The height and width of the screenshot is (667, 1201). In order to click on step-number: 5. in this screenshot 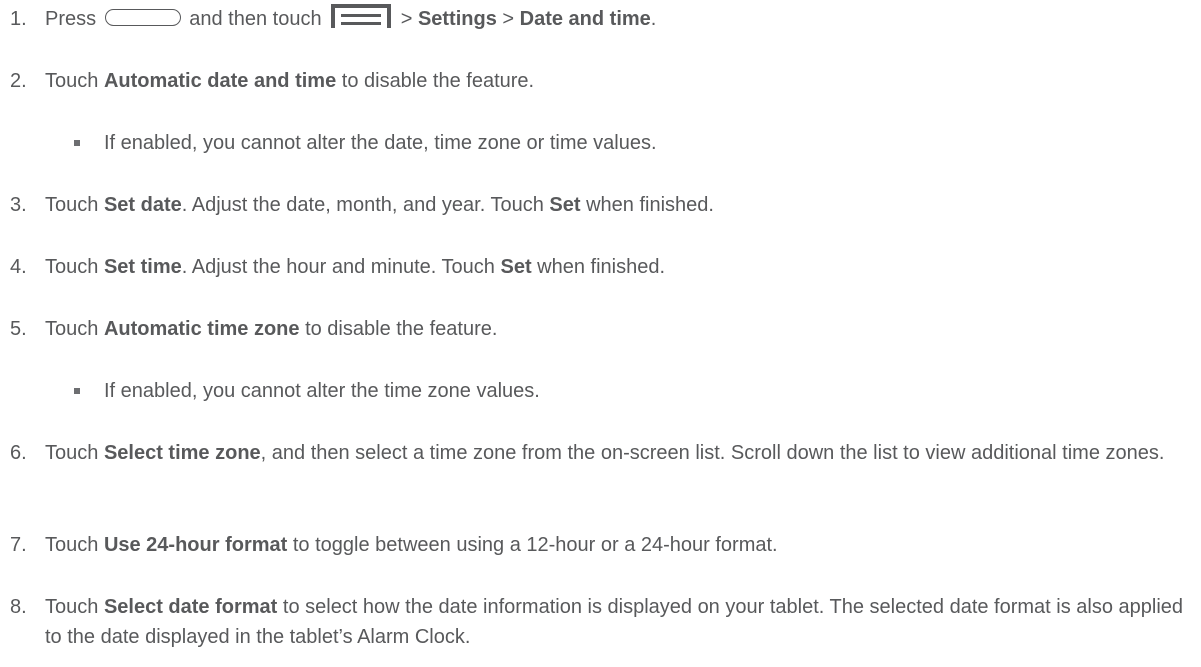, I will do `click(18, 329)`.